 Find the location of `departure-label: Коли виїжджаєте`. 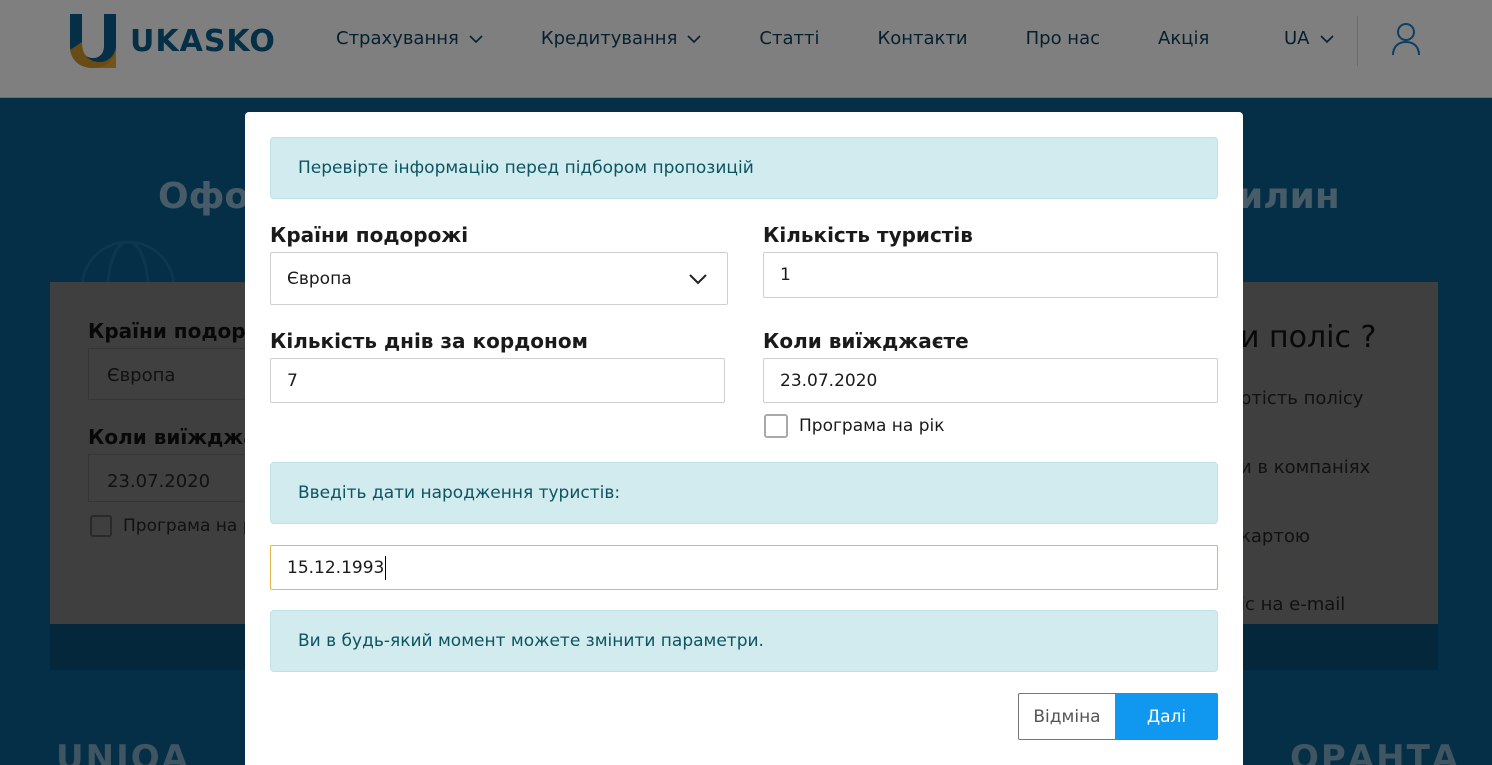

departure-label: Коли виїжджаєте is located at coordinates (866, 341).